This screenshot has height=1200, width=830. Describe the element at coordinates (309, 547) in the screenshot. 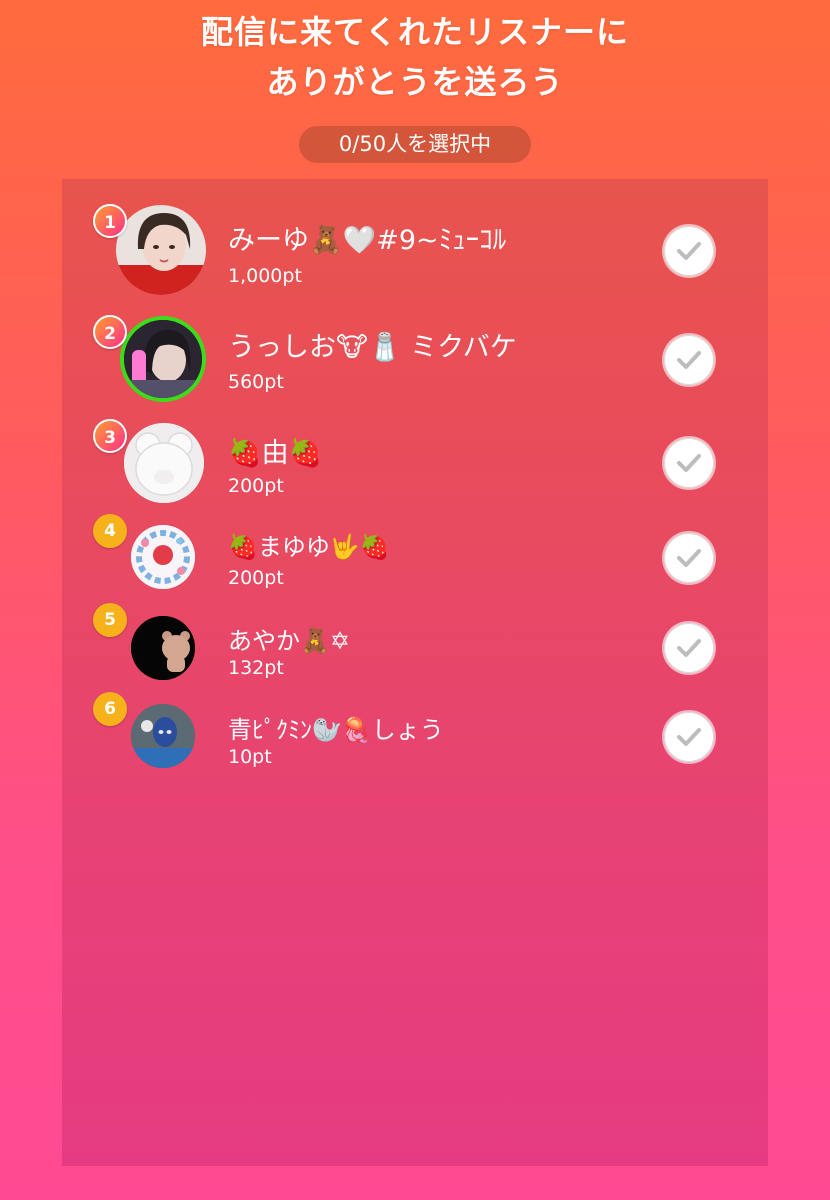

I see `listener-name: 🍓まゆゆ🤟🍓` at that location.